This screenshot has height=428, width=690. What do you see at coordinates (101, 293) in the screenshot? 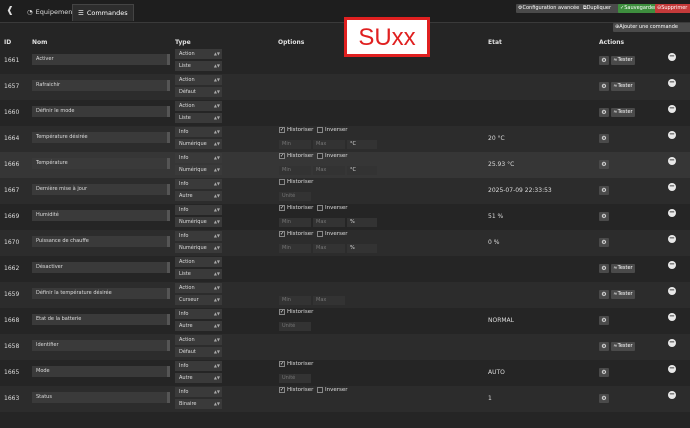
I see `name-input: Définir la température désirée` at bounding box center [101, 293].